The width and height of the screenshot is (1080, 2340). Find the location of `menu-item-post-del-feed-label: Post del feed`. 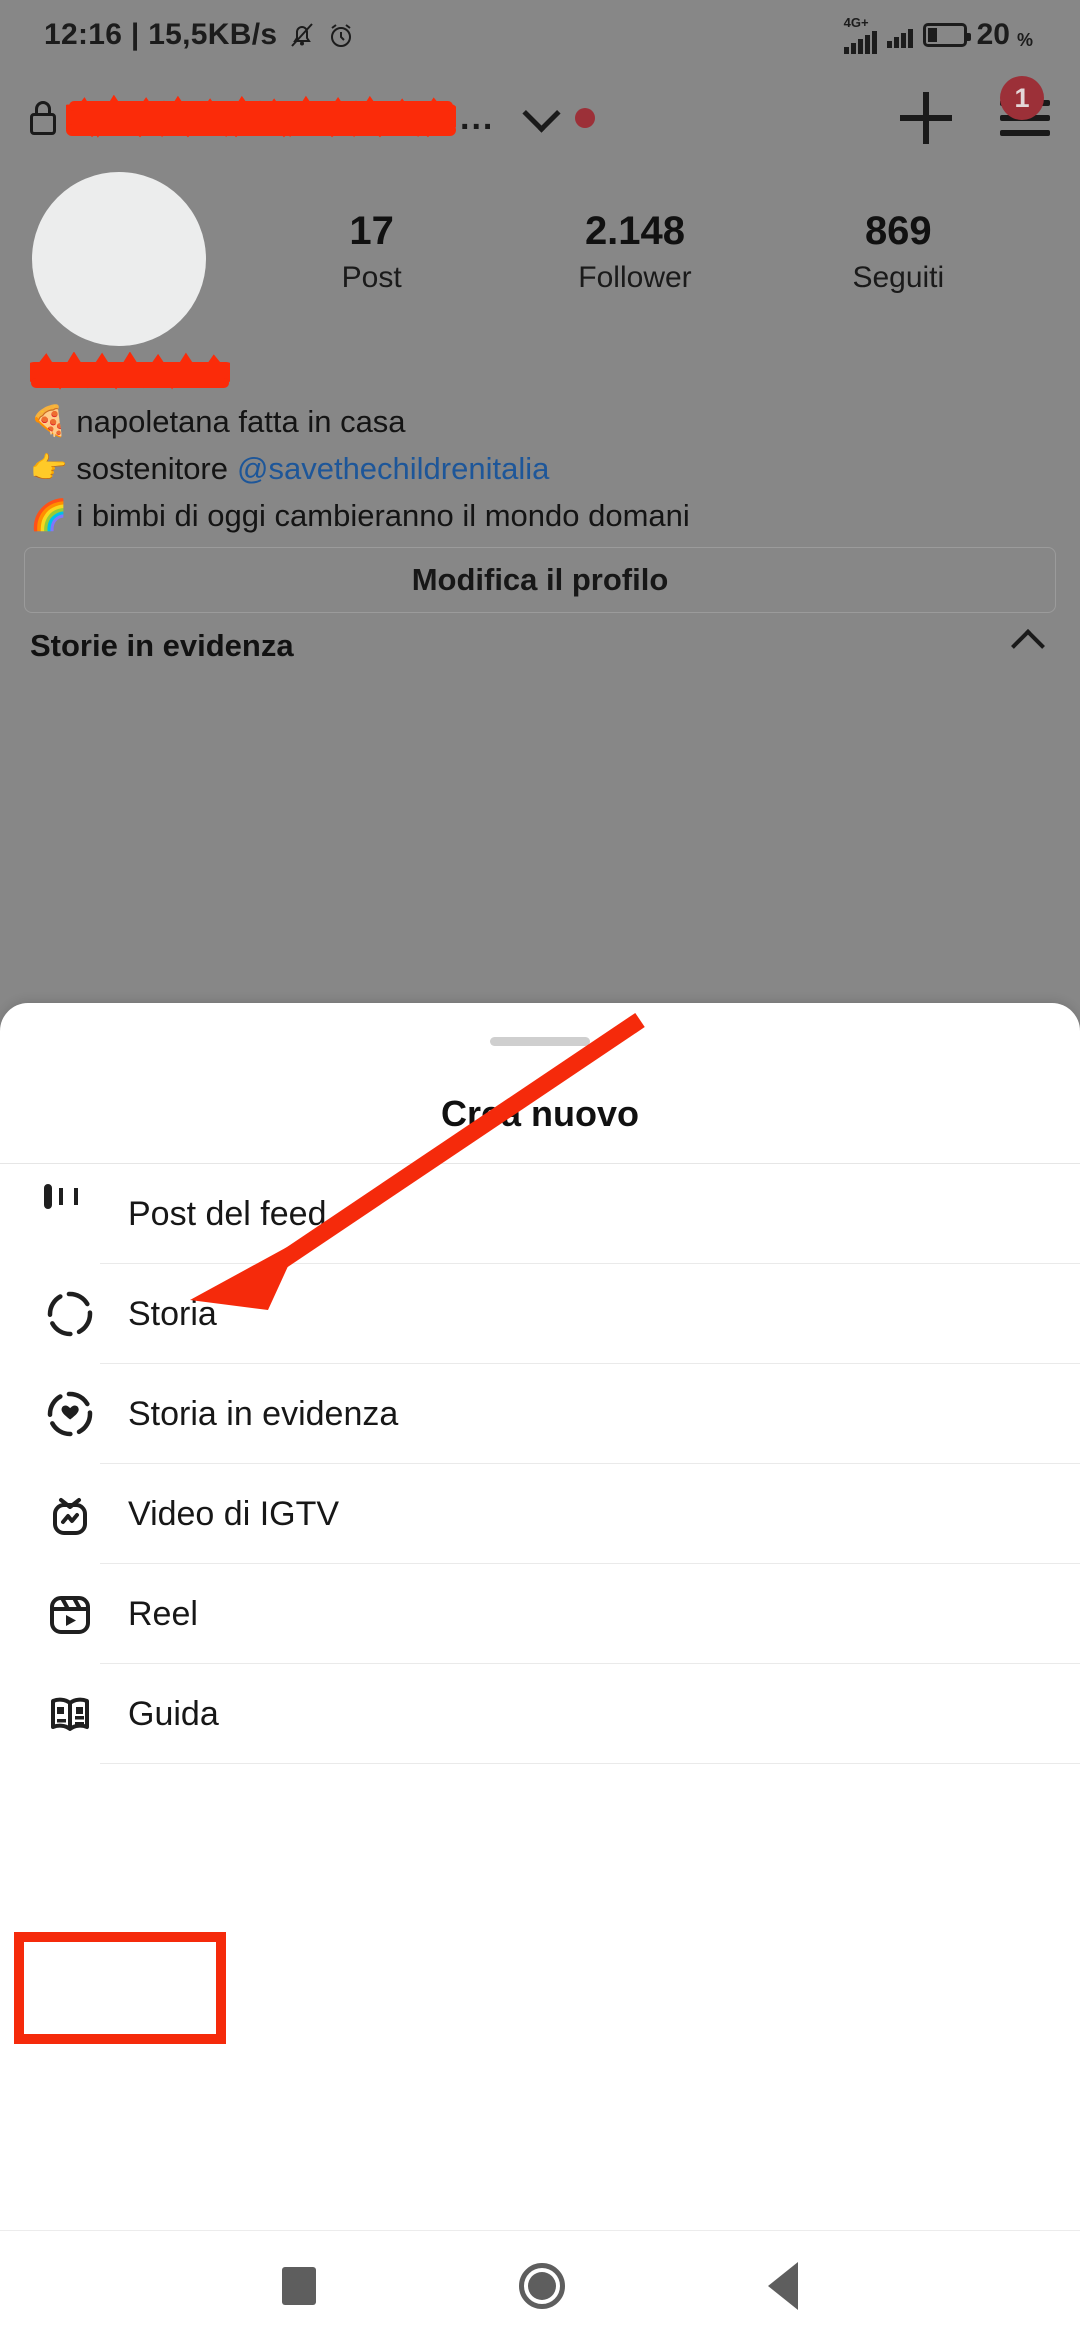

menu-item-post-del-feed-label: Post del feed is located at coordinates (227, 1213).